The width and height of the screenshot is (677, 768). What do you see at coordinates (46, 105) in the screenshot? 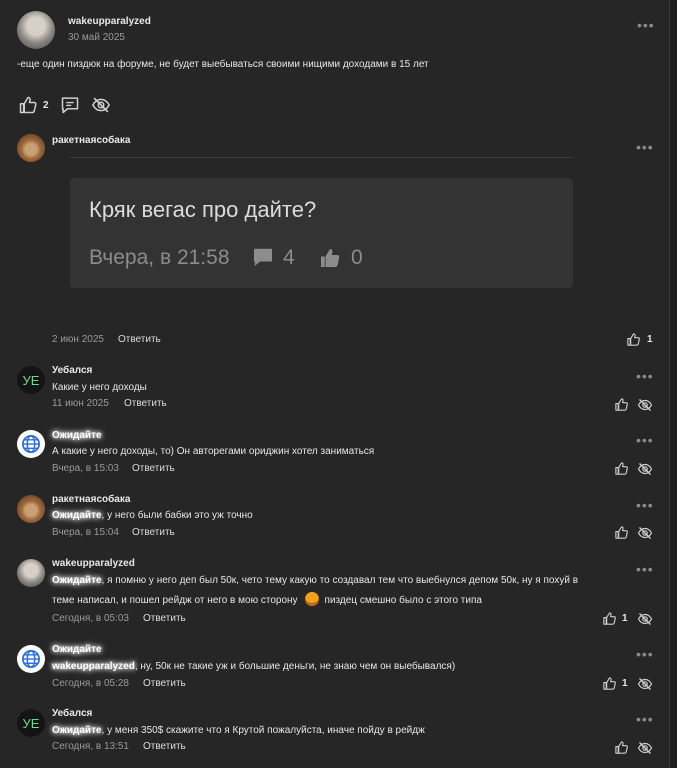
I see `post-like-count: 2` at bounding box center [46, 105].